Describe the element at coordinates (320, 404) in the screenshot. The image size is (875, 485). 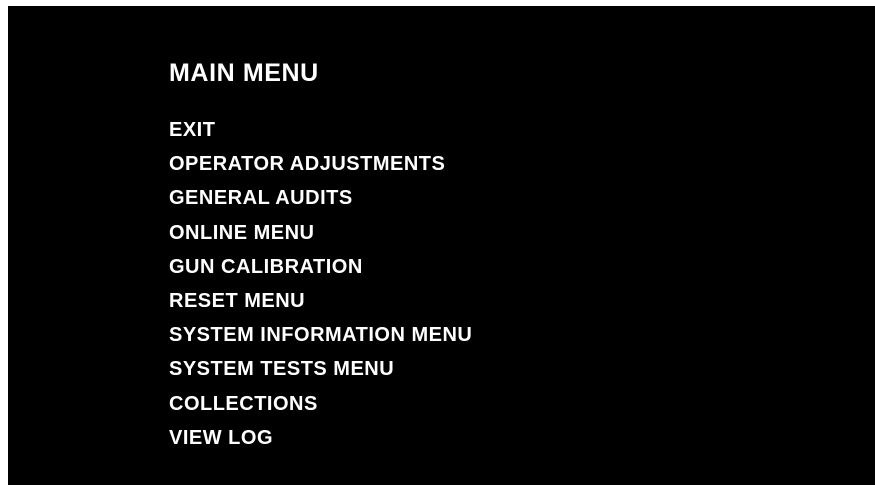
I see `menu-item-collections: COLLECTIONS` at that location.